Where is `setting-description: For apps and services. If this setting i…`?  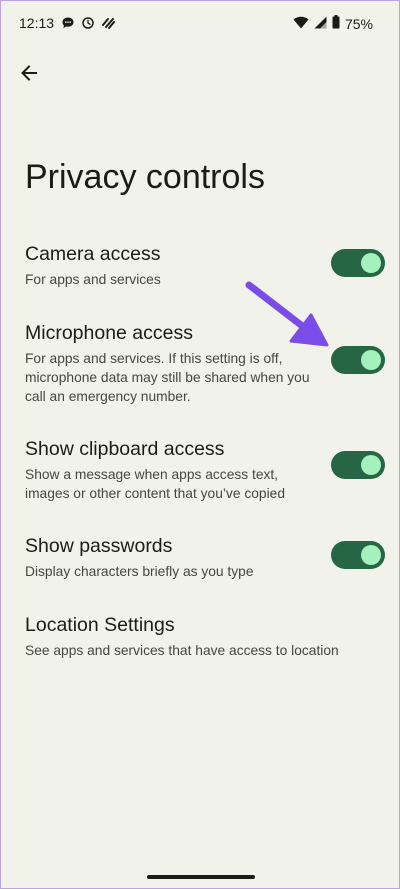
setting-description: For apps and services. If this setting i… is located at coordinates (167, 377).